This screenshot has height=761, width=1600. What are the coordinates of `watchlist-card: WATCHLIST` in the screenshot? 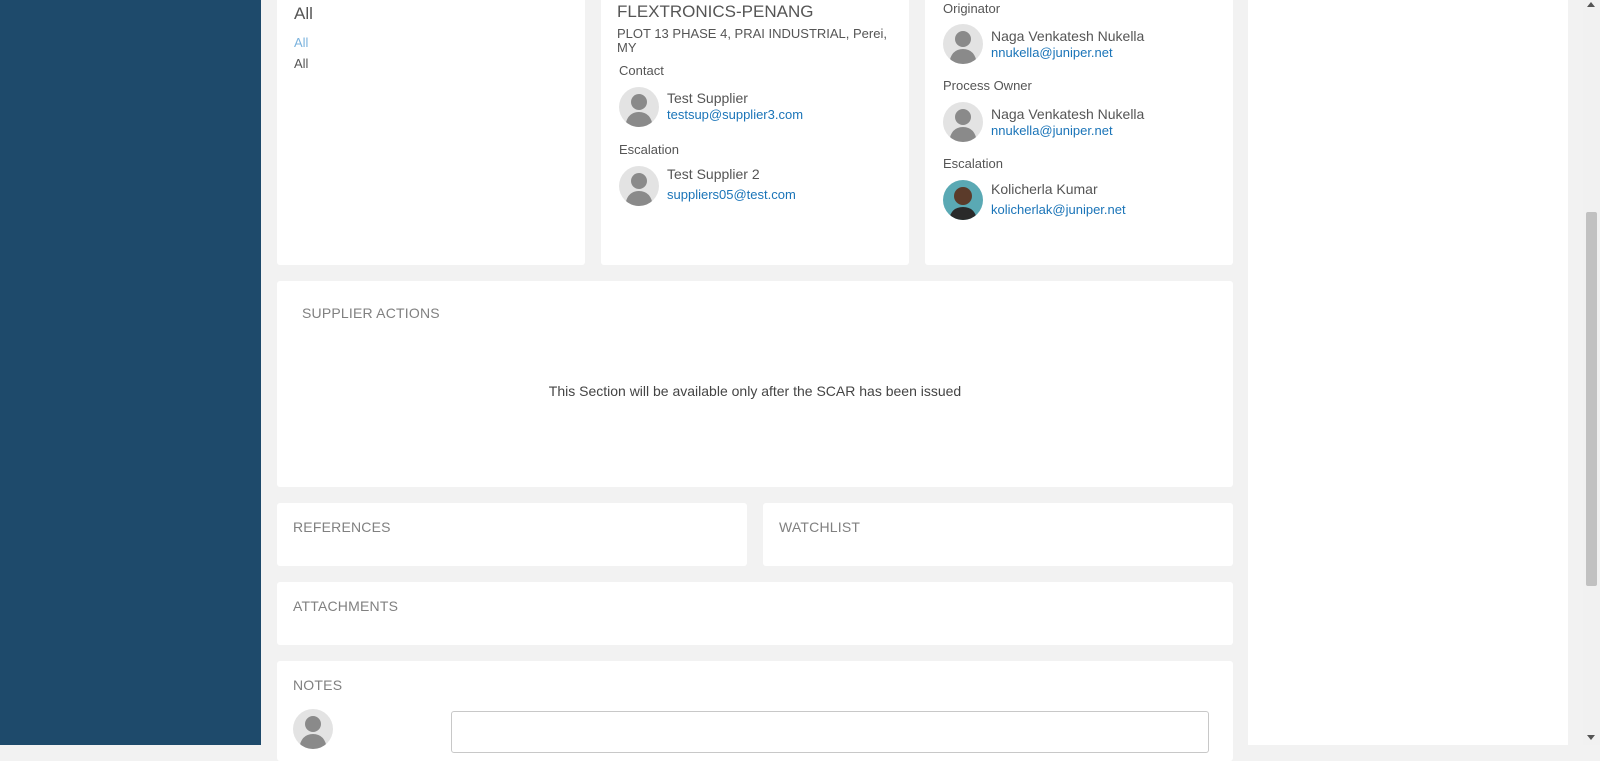 It's located at (998, 534).